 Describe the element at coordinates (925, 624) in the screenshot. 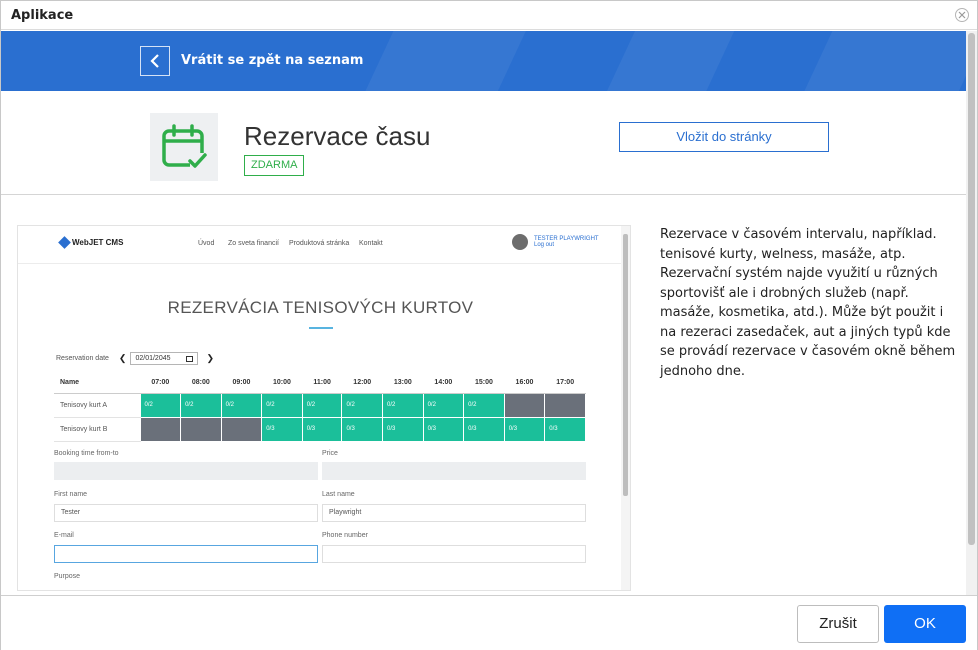

I see `ok-button: OK` at that location.